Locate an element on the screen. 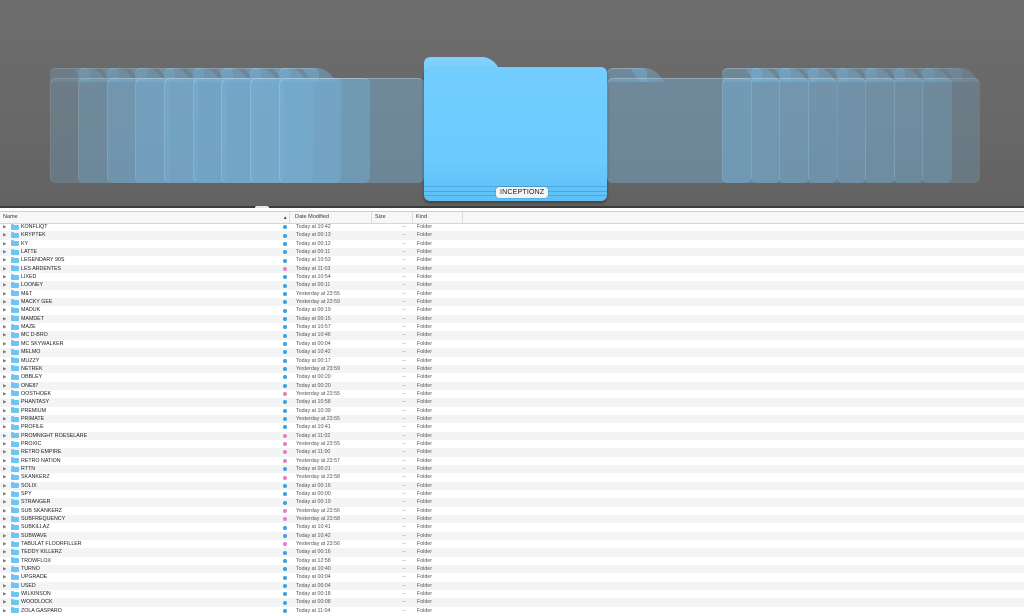 This screenshot has height=615, width=1024. list-item: ▶ SUB SKANKERZ Yesterday at 23:56 -- Folder is located at coordinates (512, 511).